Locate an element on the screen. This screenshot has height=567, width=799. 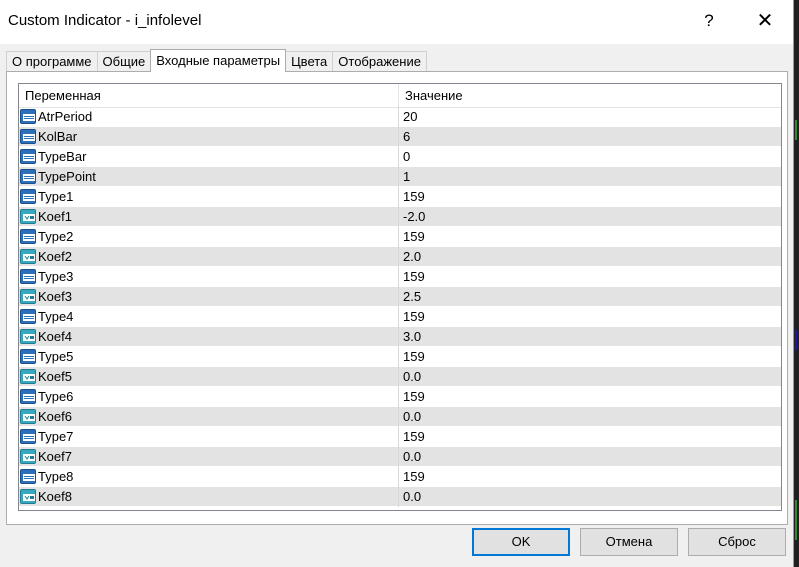
table-row: Koef1 -2.0 is located at coordinates (400, 217).